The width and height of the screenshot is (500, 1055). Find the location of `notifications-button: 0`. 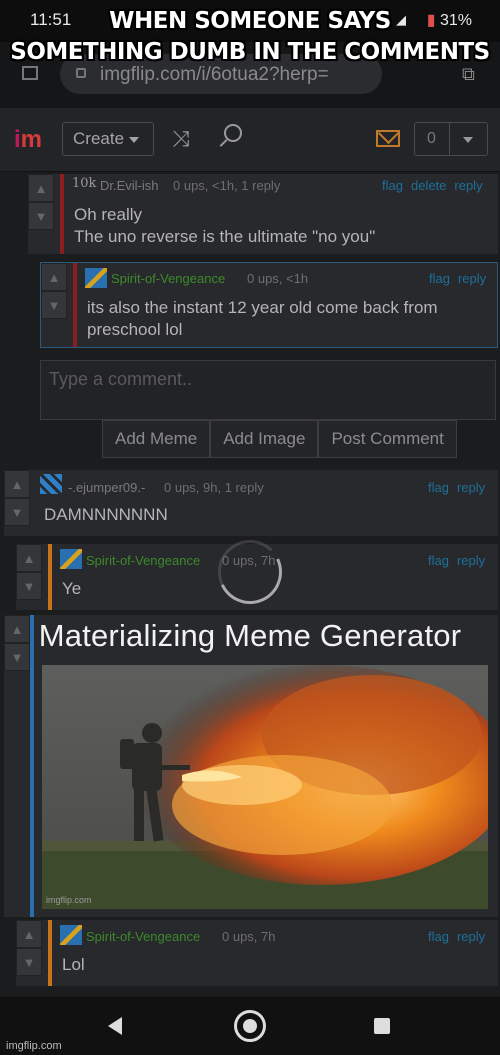

notifications-button: 0 is located at coordinates (451, 139).